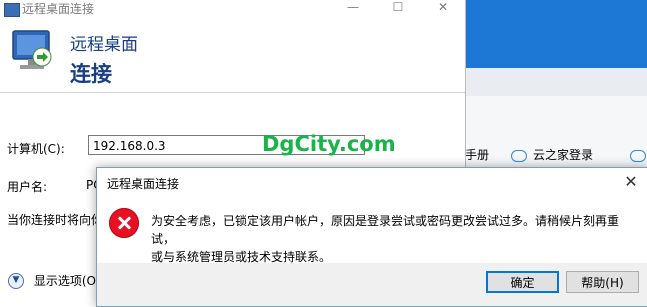 The width and height of the screenshot is (647, 307). What do you see at coordinates (556, 118) in the screenshot?
I see `background-address-area` at bounding box center [556, 118].